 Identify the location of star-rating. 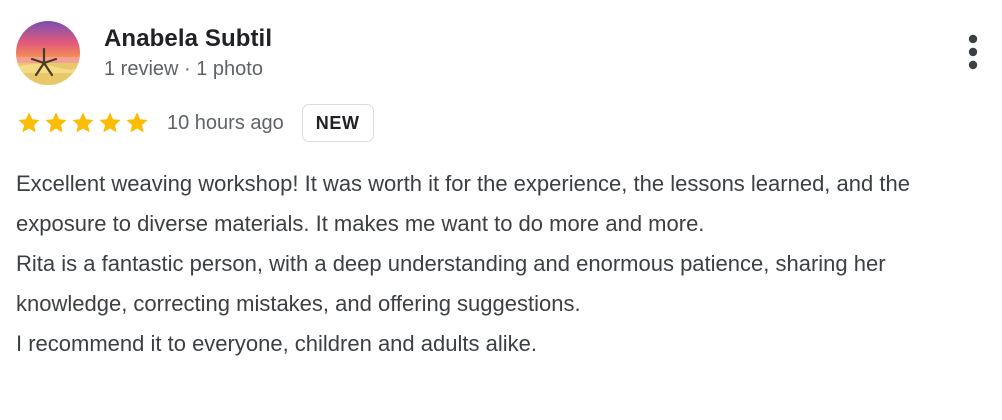
(83, 123).